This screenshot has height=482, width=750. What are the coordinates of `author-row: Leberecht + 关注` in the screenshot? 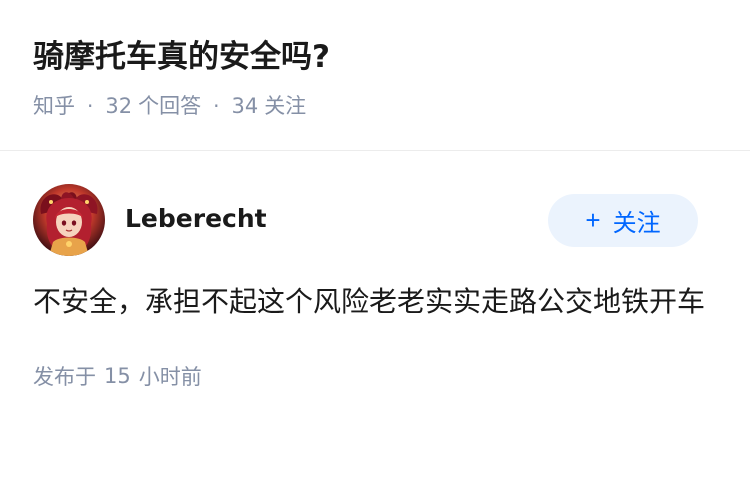 It's located at (375, 220).